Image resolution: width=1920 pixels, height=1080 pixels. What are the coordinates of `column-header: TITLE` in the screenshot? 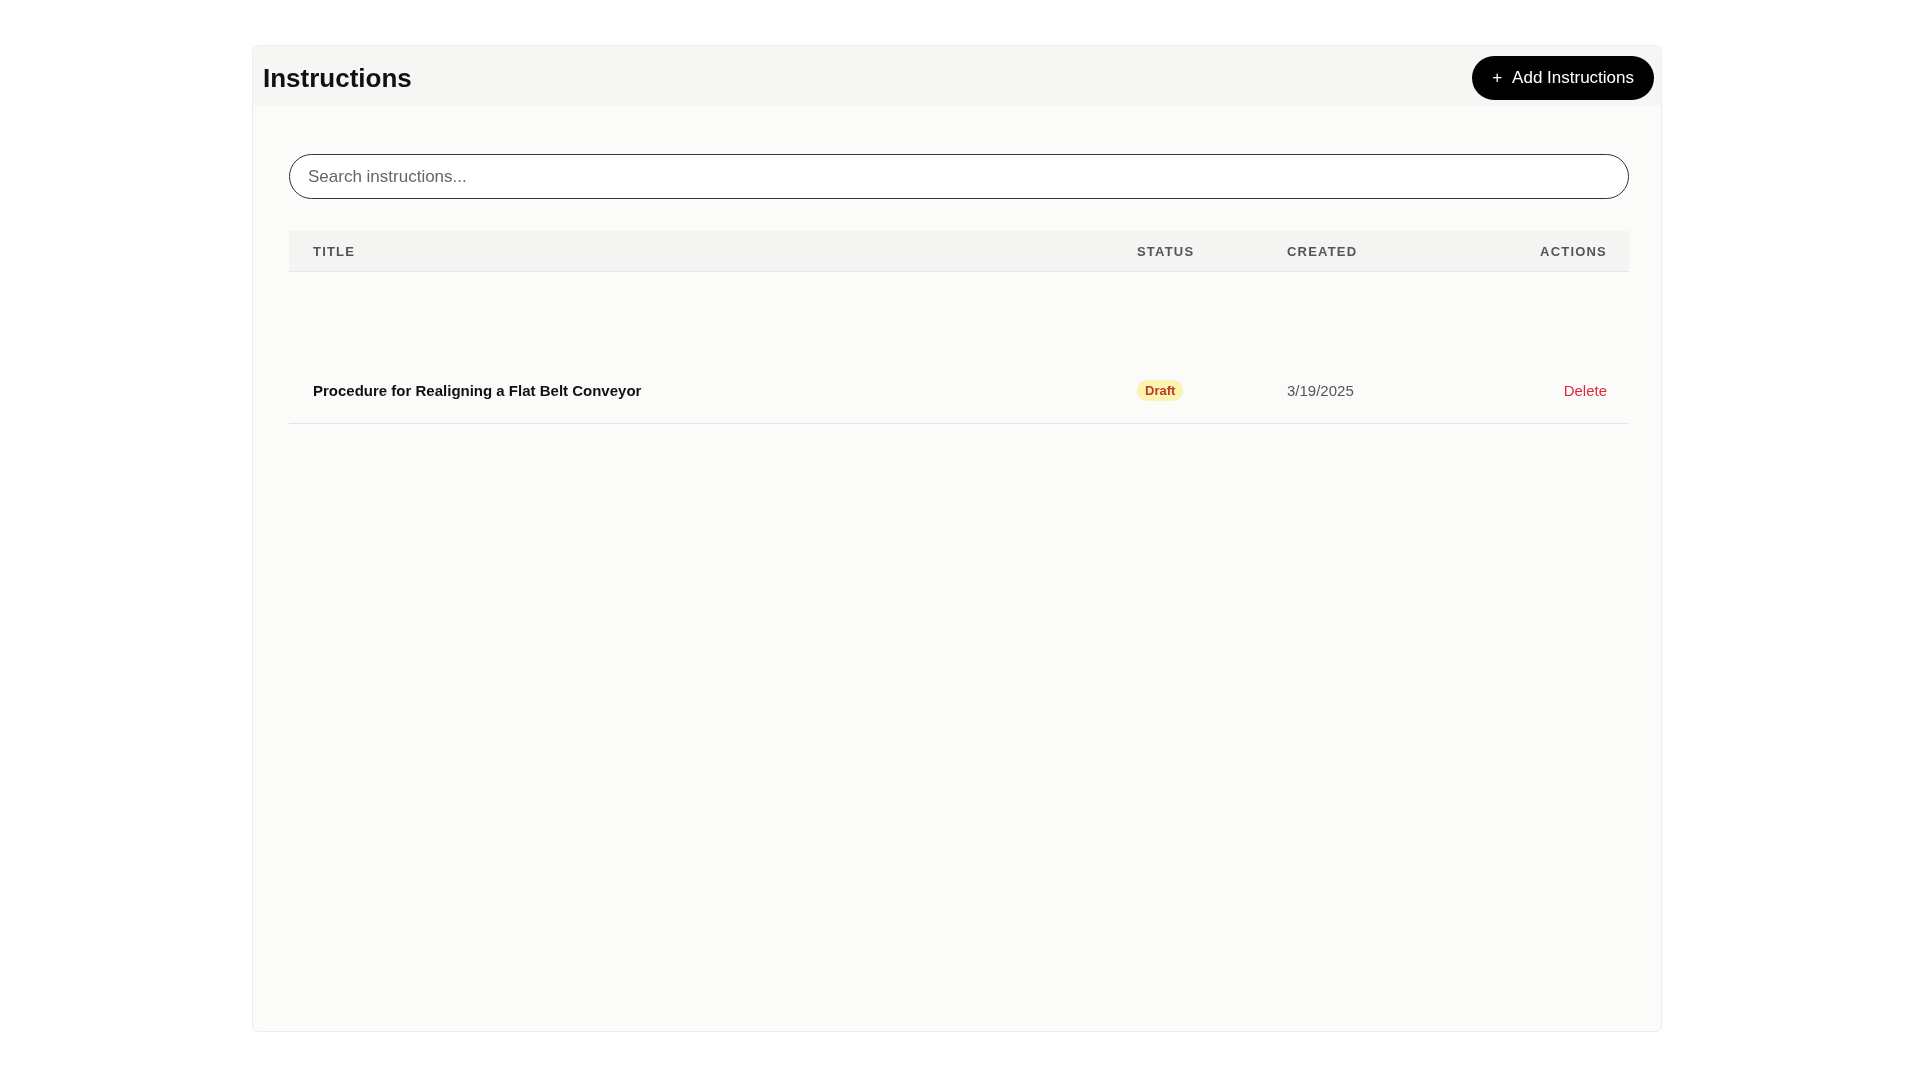 It's located at (335, 251).